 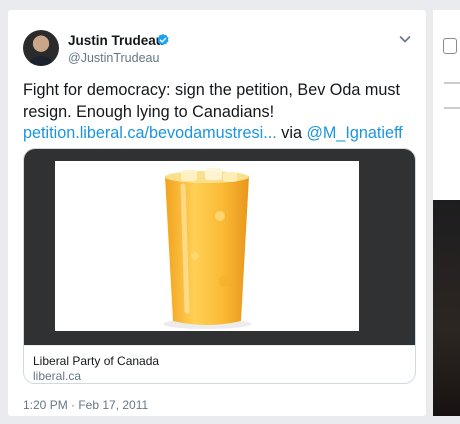 What do you see at coordinates (57, 376) in the screenshot?
I see `card-domain: liberal.ca` at bounding box center [57, 376].